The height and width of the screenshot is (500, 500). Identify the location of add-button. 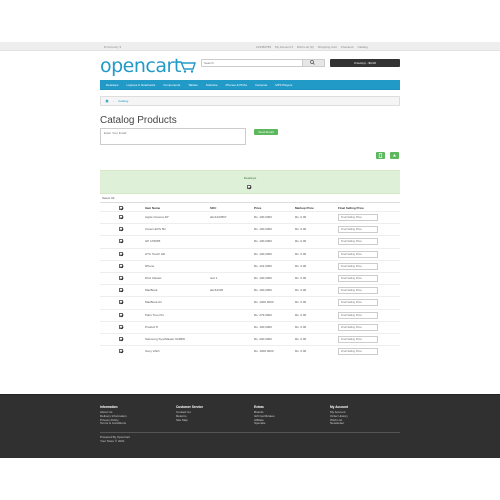
(394, 155).